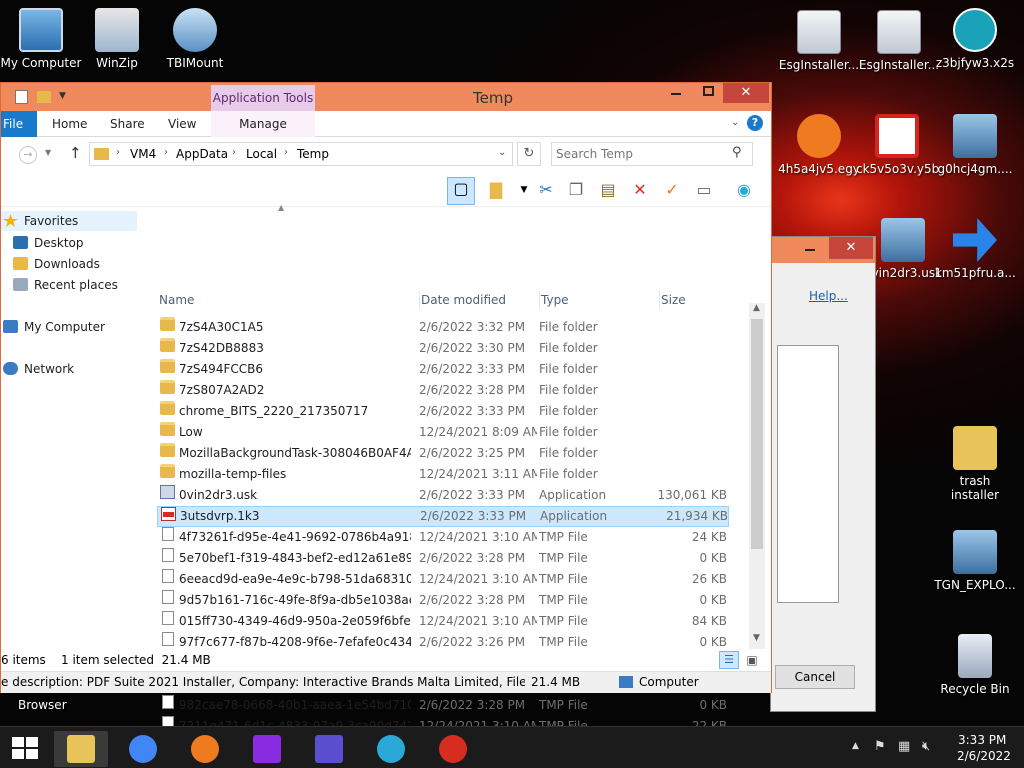  I want to click on large-icons-view-icon: ▣, so click(752, 660).